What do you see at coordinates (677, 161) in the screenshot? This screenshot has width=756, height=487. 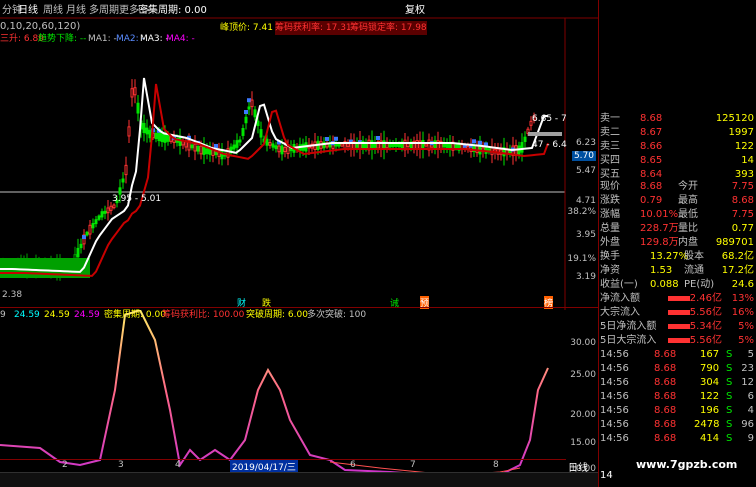 I see `book-level: 买四 8.65 14` at bounding box center [677, 161].